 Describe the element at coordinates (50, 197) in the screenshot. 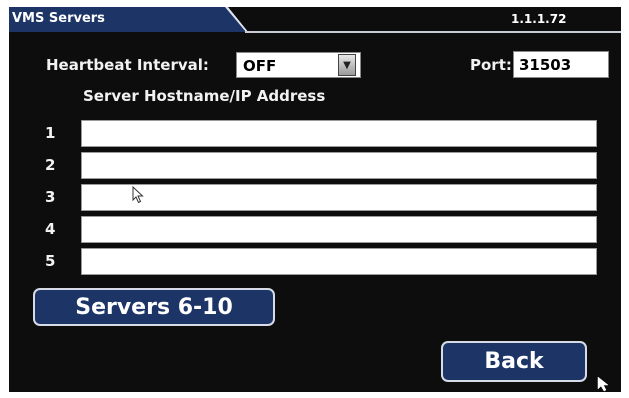

I see `server-row-number-3: 3` at that location.